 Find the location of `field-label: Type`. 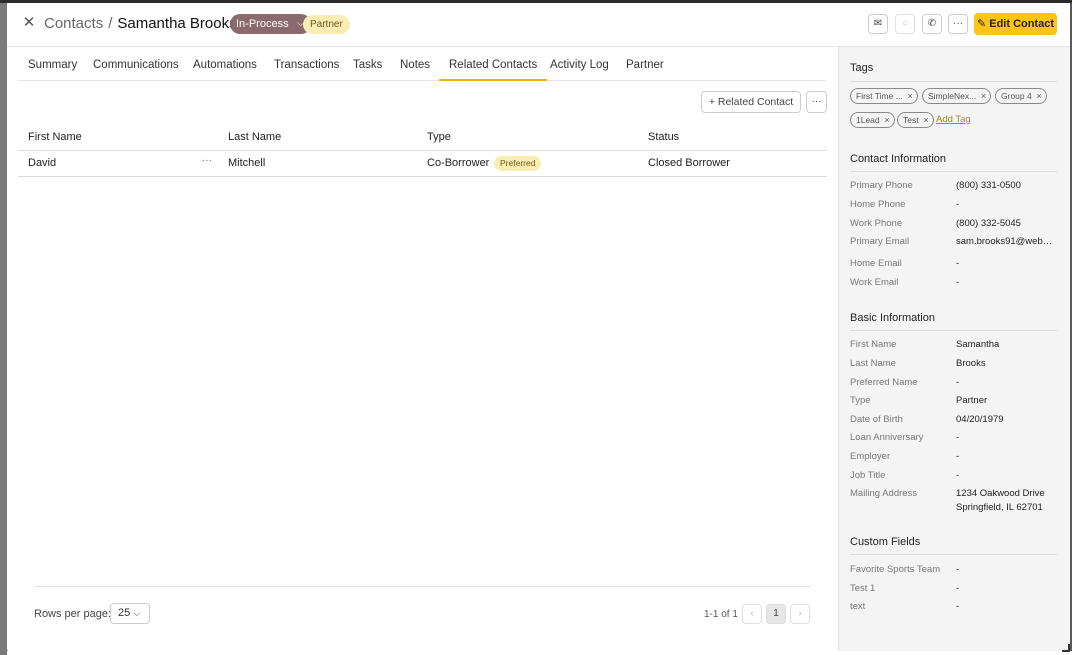

field-label: Type is located at coordinates (860, 400).